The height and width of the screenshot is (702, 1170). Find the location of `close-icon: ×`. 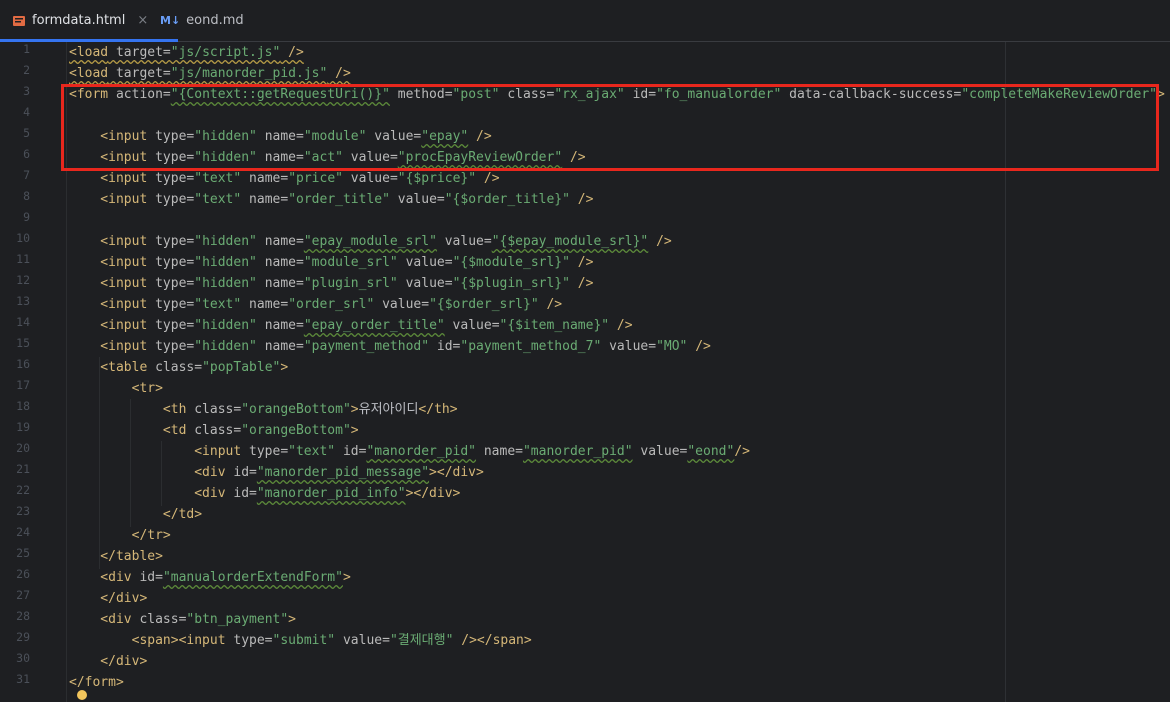

close-icon: × is located at coordinates (142, 20).